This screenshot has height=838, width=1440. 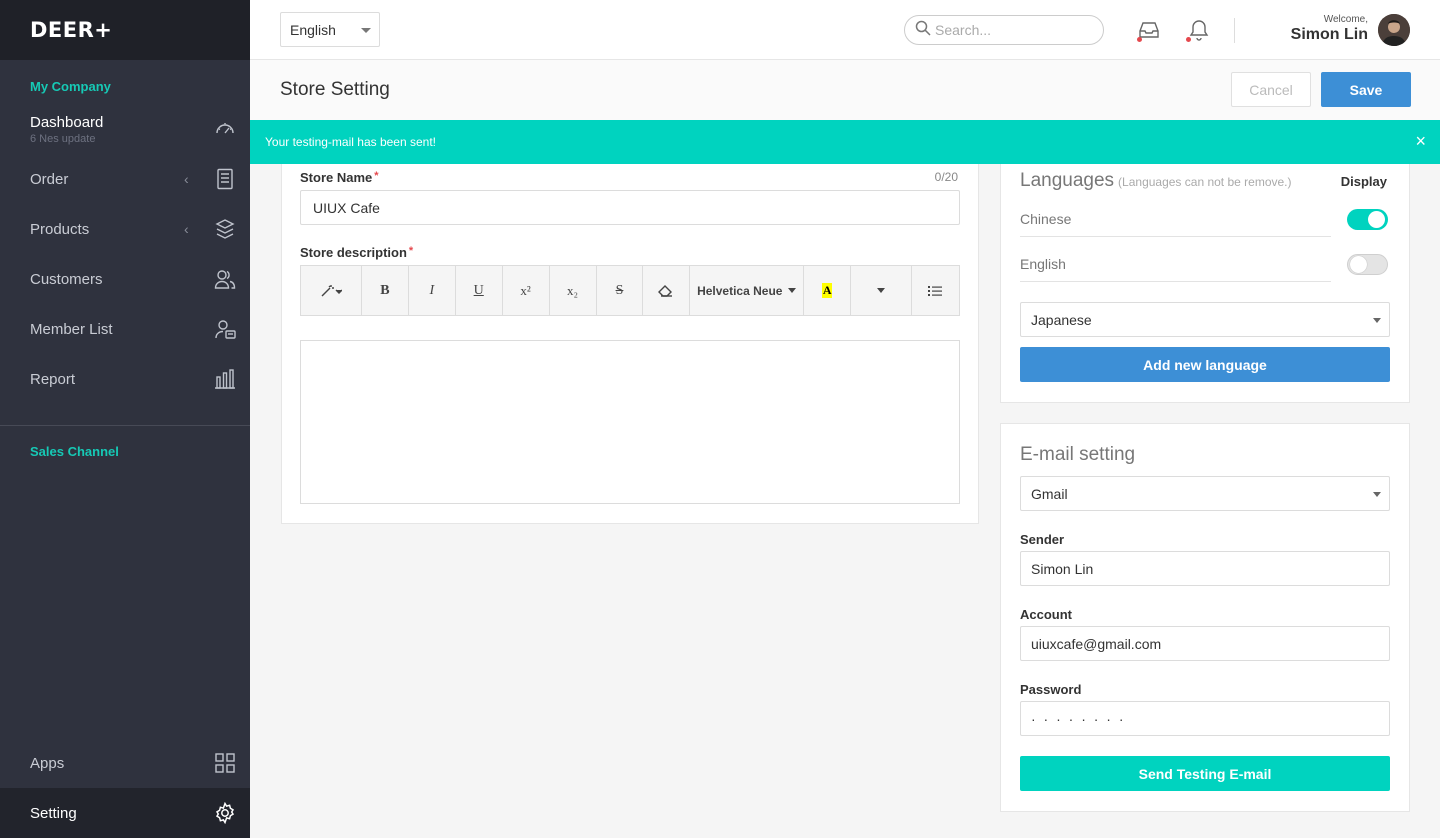 I want to click on users-icon, so click(x=225, y=279).